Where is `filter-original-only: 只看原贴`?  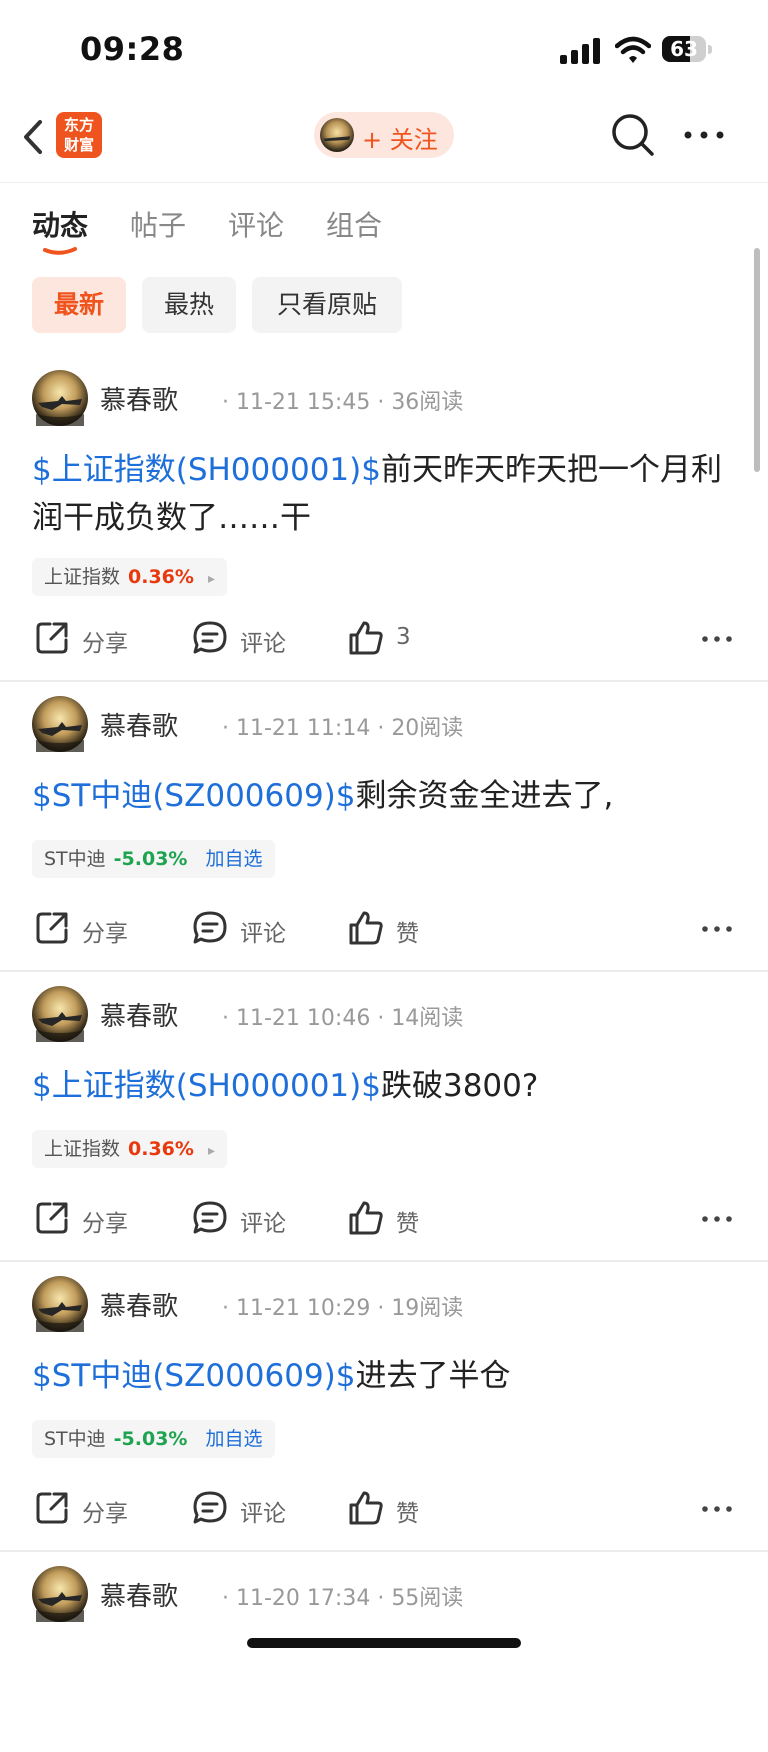 filter-original-only: 只看原贴 is located at coordinates (327, 305).